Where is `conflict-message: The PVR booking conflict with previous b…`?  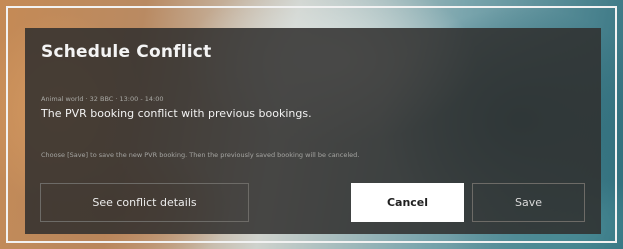 conflict-message: The PVR booking conflict with previous b… is located at coordinates (176, 113).